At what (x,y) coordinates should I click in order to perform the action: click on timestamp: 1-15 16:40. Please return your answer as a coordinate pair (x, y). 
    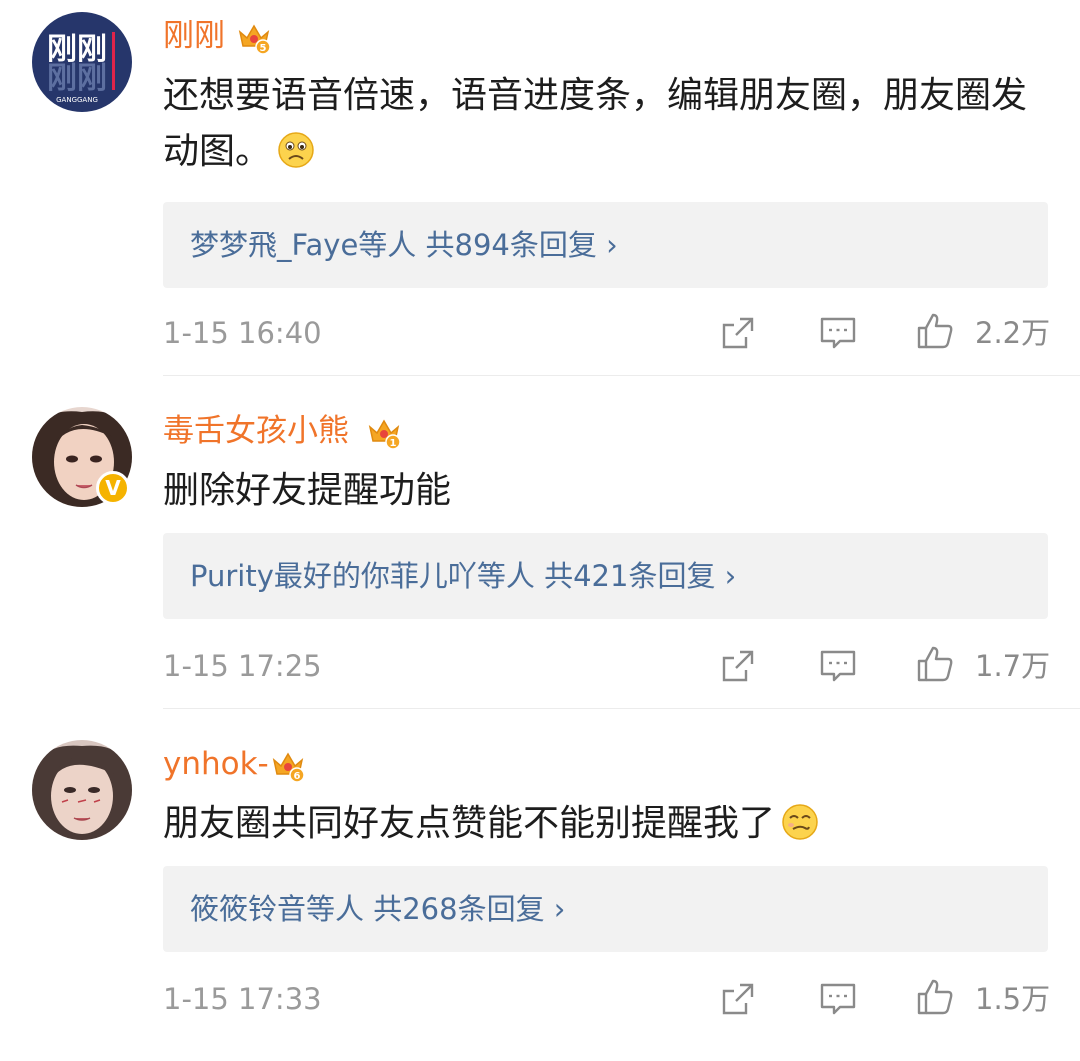
    Looking at the image, I should click on (242, 333).